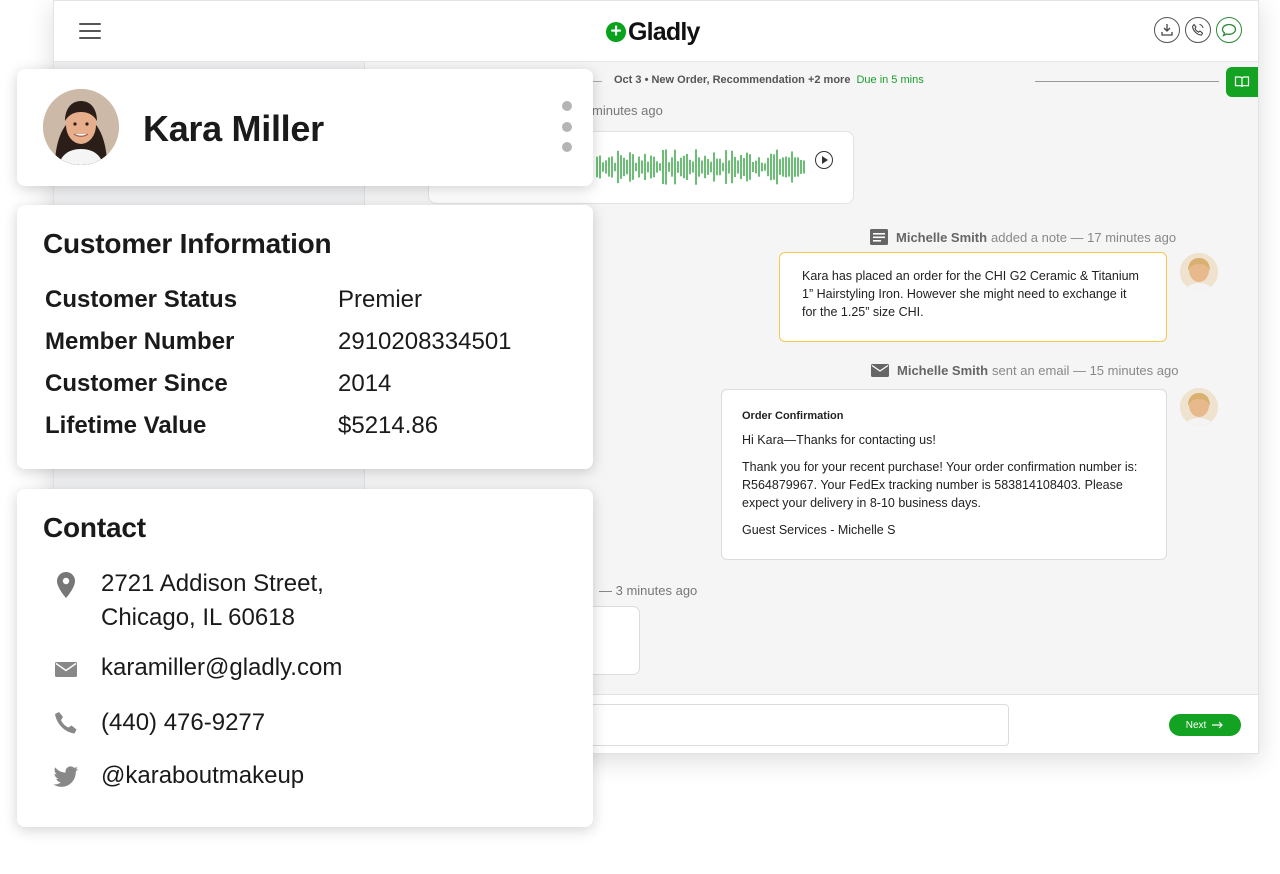 This screenshot has height=874, width=1280. Describe the element at coordinates (388, 425) in the screenshot. I see `field-value: $5214.86` at that location.